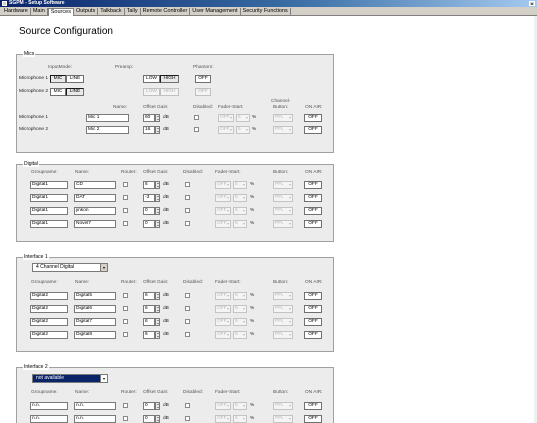  What do you see at coordinates (240, 335) in the screenshot?
I see `if1-row4-fader-value-select: 5` at bounding box center [240, 335].